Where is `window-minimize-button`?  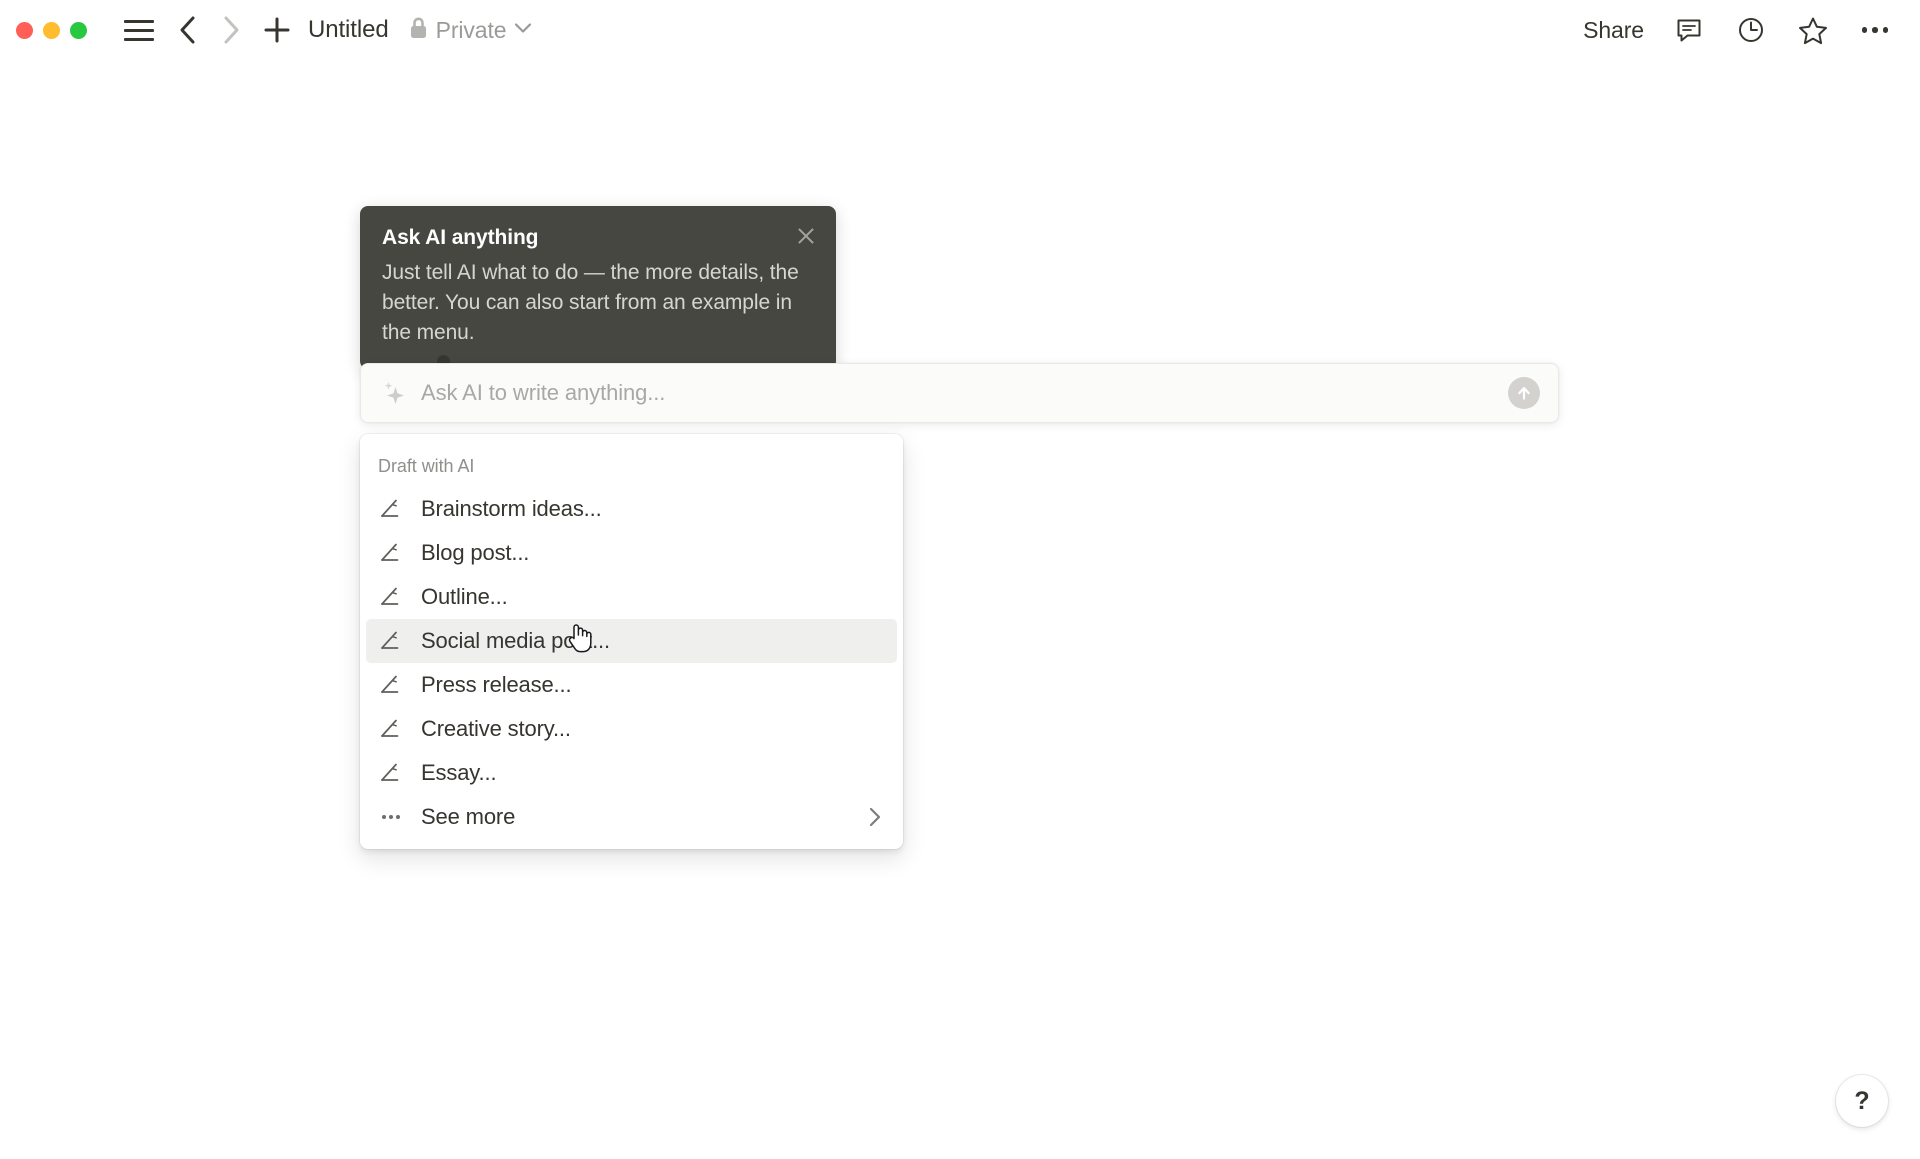 window-minimize-button is located at coordinates (51, 30).